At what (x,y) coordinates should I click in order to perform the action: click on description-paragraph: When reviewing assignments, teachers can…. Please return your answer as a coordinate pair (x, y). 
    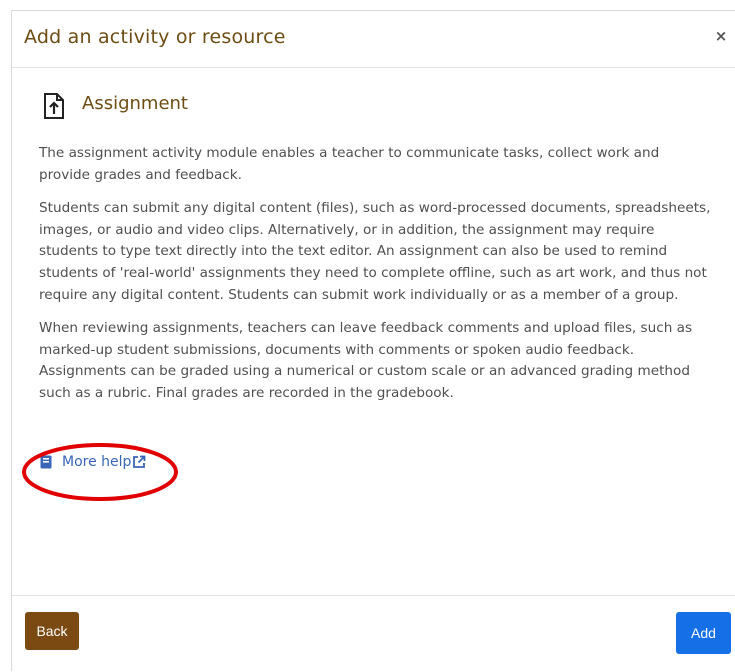
    Looking at the image, I should click on (366, 360).